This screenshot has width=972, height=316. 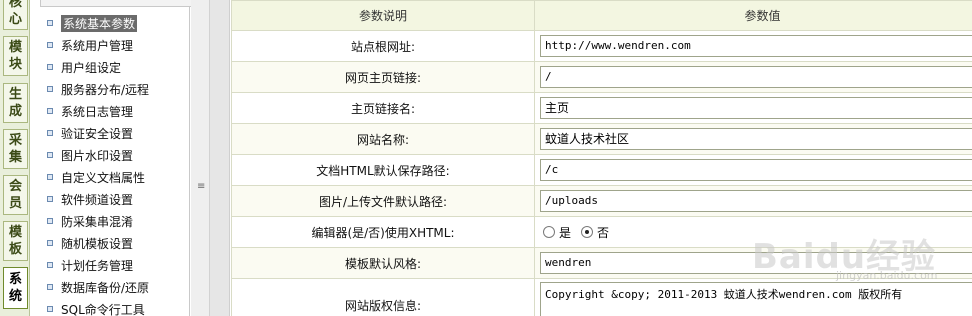 I want to click on table-row: 网页主页链接: /, so click(x=601, y=77).